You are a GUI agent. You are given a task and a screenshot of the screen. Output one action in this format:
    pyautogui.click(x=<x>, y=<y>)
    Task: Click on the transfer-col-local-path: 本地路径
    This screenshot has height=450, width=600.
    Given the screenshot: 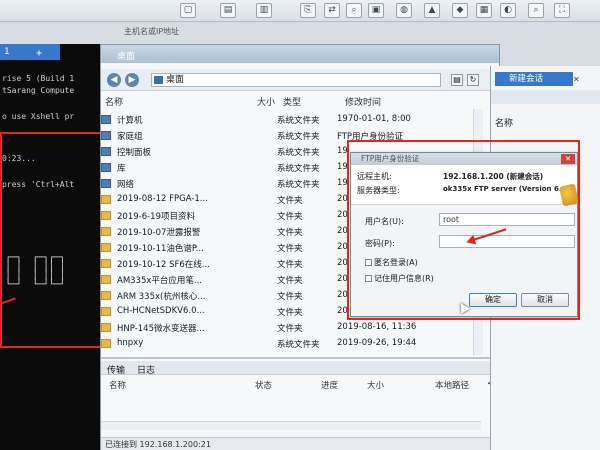 What is the action you would take?
    pyautogui.click(x=452, y=385)
    